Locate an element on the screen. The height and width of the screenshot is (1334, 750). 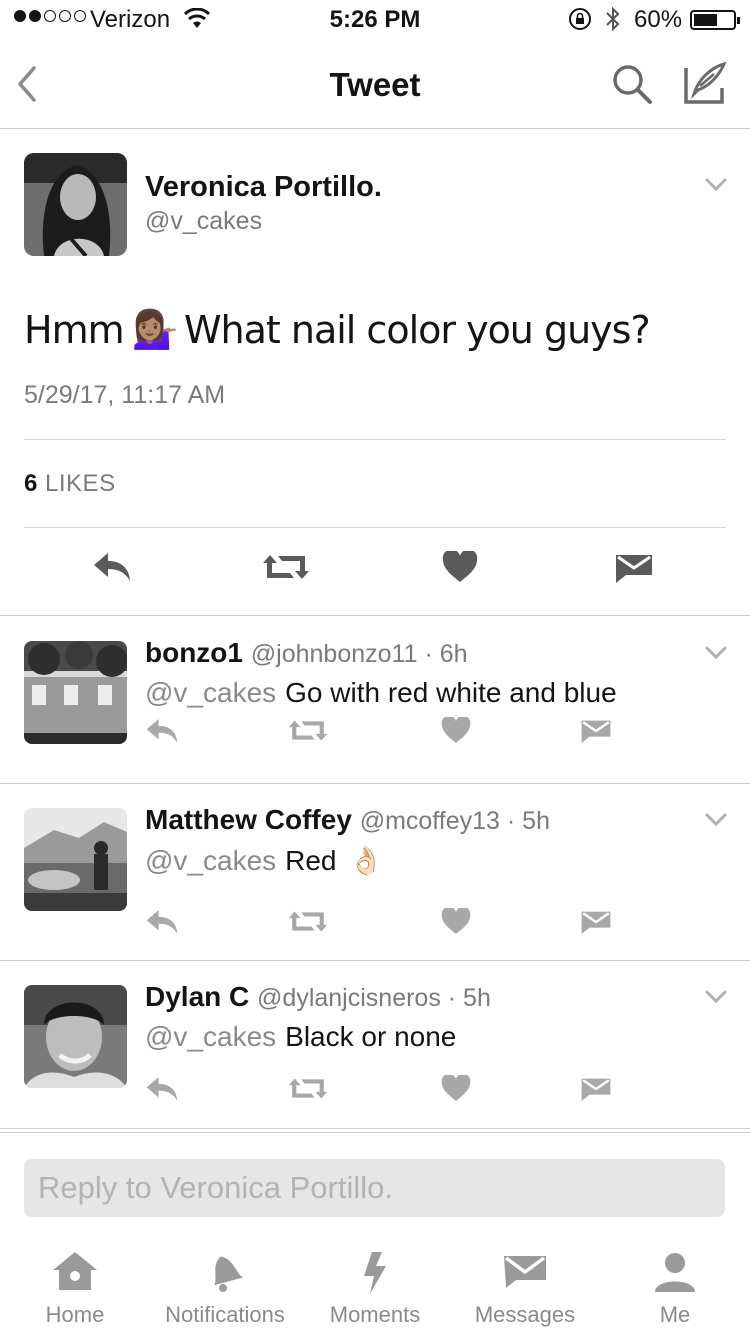
compose-icon is located at coordinates (704, 85).